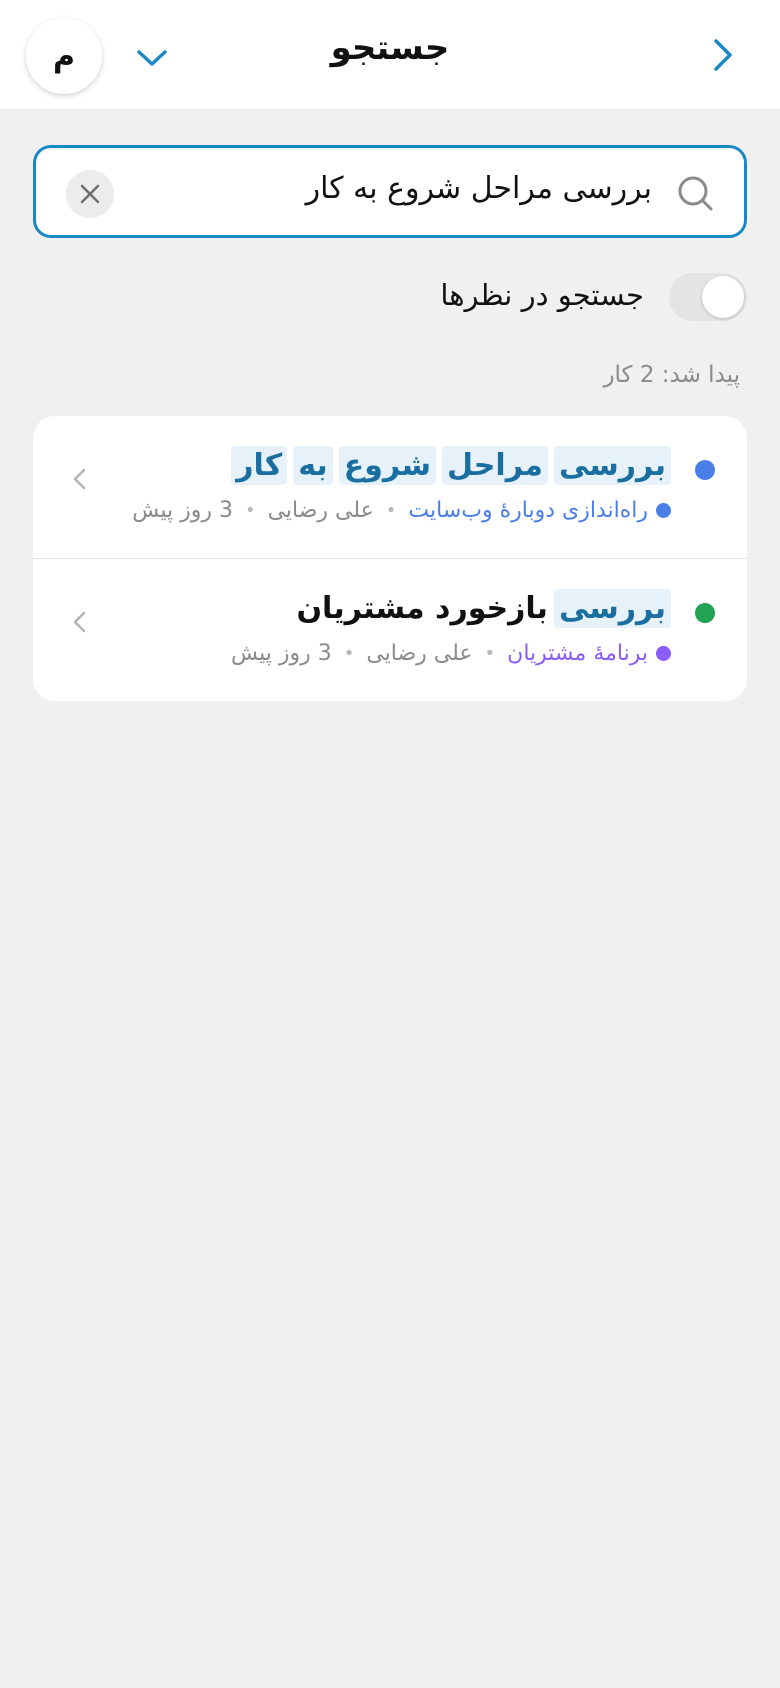 The image size is (780, 1688). Describe the element at coordinates (479, 188) in the screenshot. I see `search-input: بررسی مراحل شروع به کار` at that location.